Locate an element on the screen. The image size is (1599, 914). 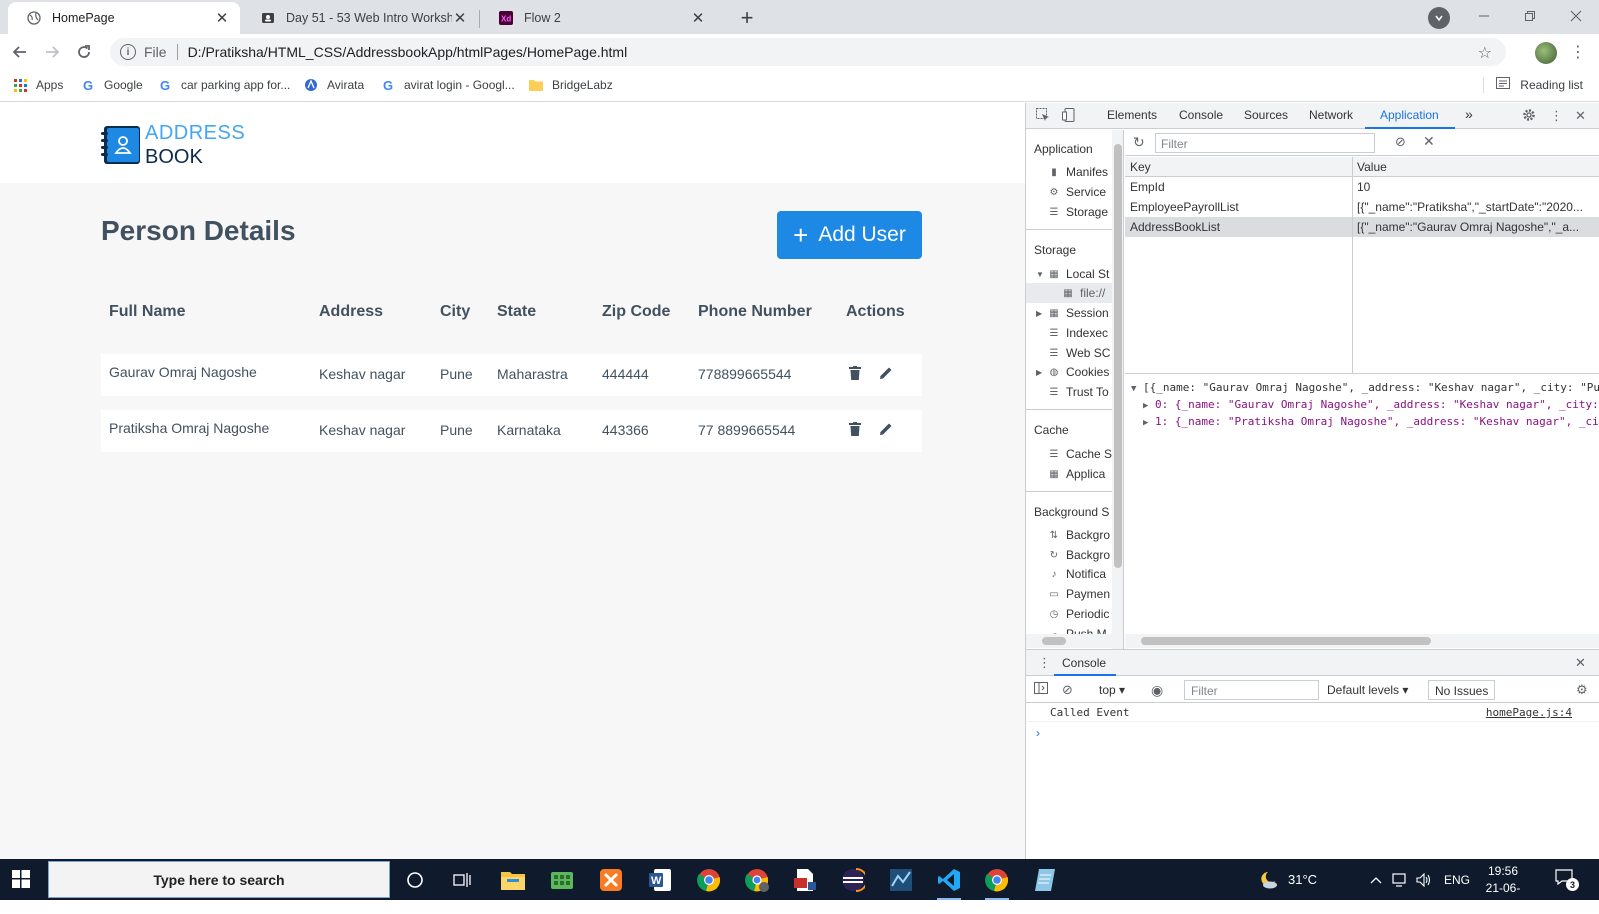
column-resizer is located at coordinates (1352, 265).